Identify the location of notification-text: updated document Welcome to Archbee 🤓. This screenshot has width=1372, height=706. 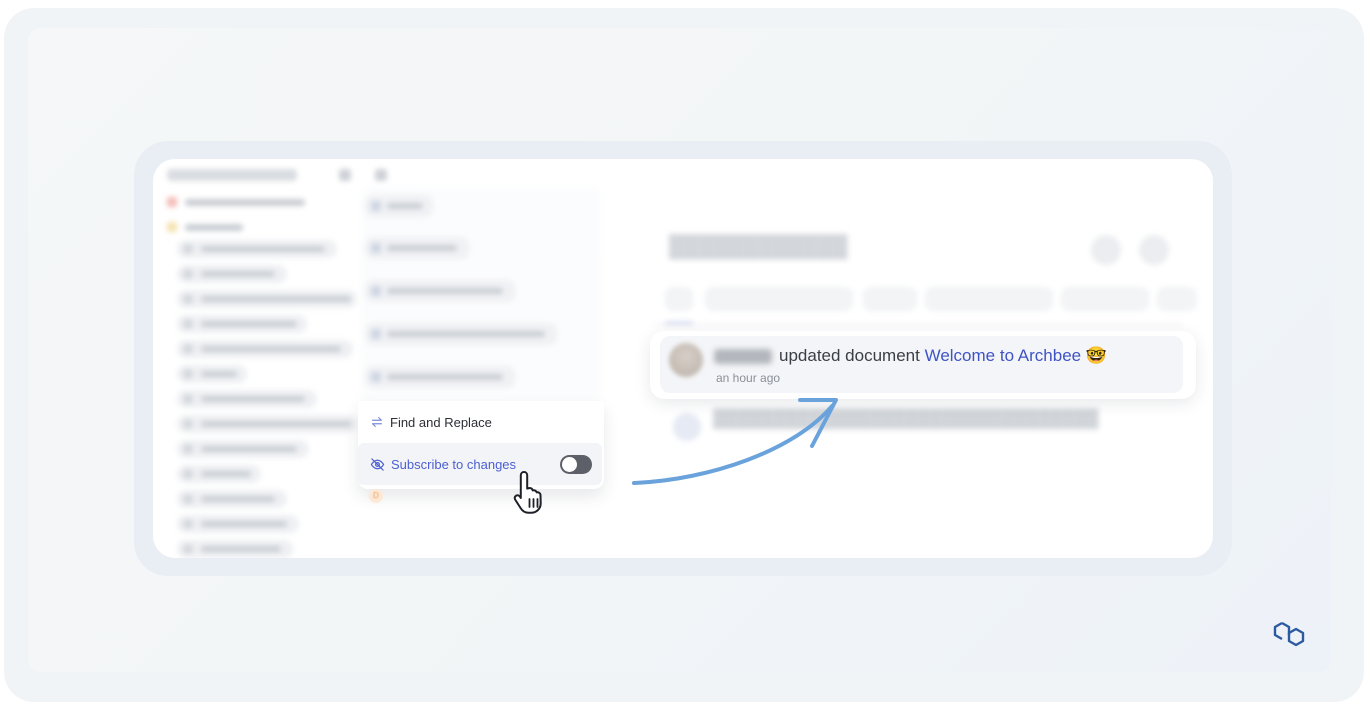
(943, 356).